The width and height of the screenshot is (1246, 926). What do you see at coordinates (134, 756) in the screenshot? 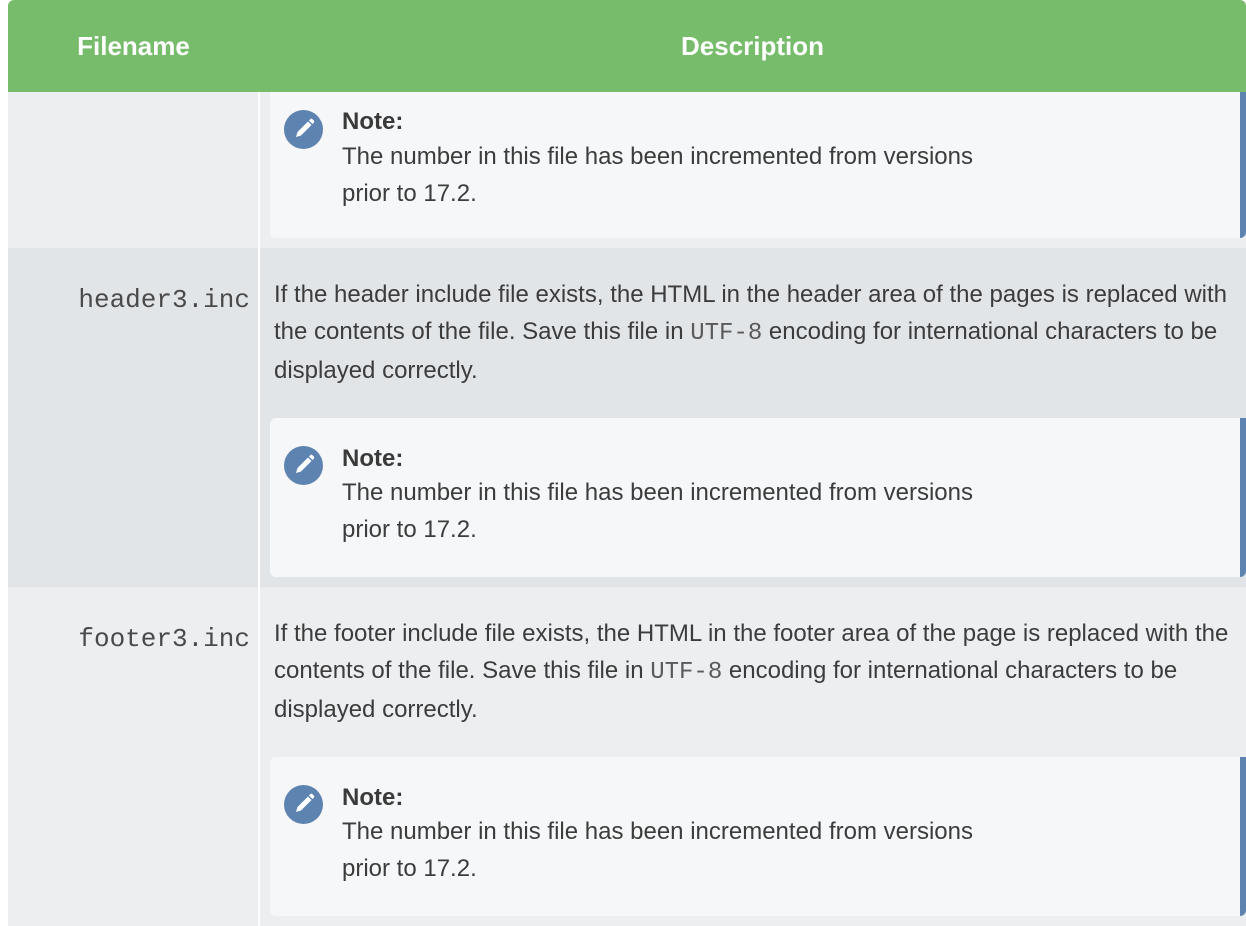
I see `filename-cell: footer3.inc` at bounding box center [134, 756].